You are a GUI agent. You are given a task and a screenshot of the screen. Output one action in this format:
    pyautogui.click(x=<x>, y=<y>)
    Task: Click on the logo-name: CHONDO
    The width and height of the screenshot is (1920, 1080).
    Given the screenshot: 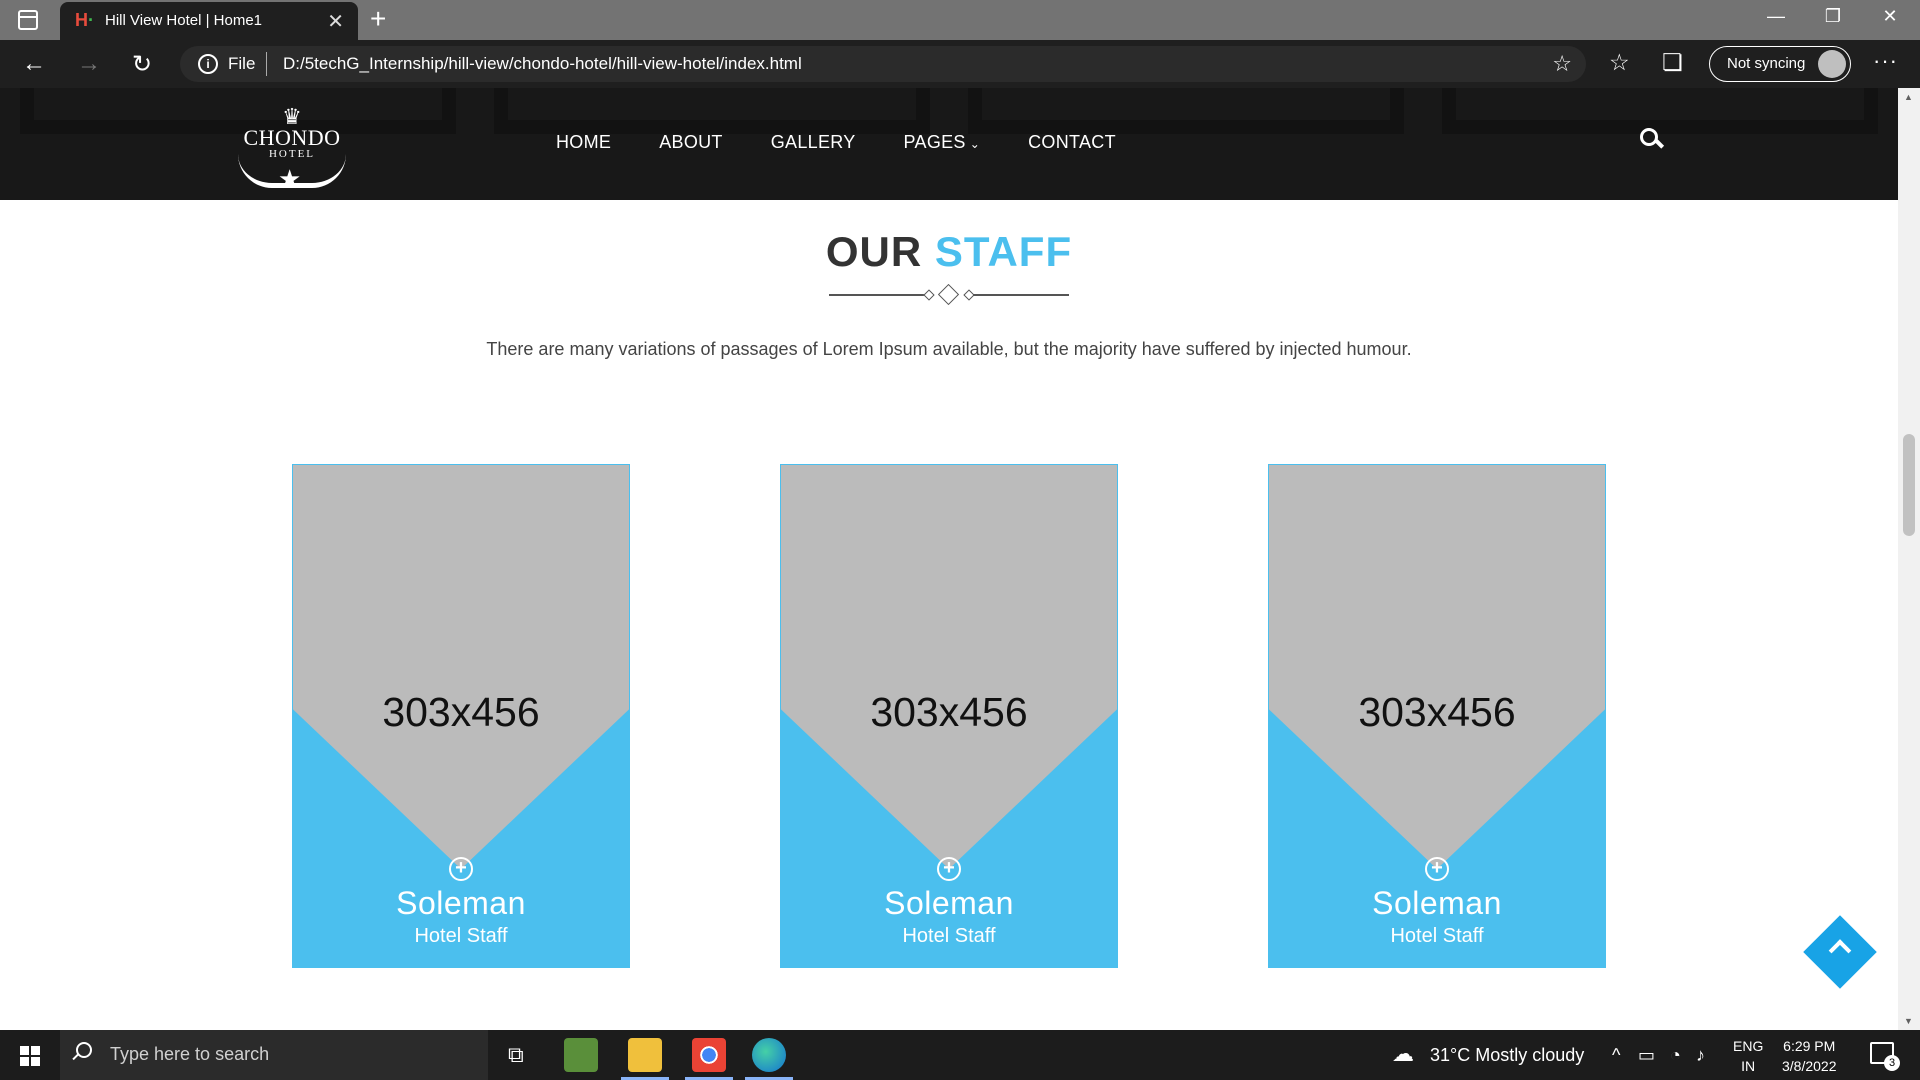 What is the action you would take?
    pyautogui.click(x=292, y=137)
    